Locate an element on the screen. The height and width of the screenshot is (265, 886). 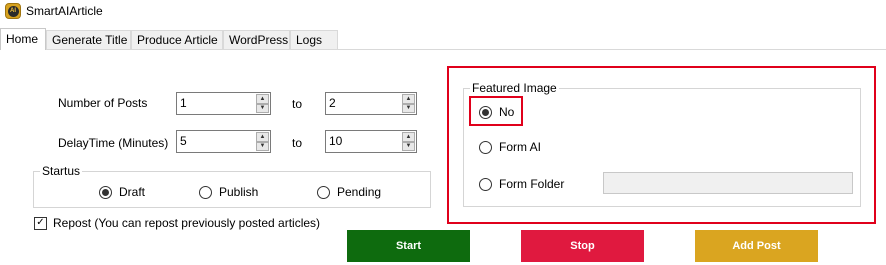
status-publish-label: Publish is located at coordinates (239, 192).